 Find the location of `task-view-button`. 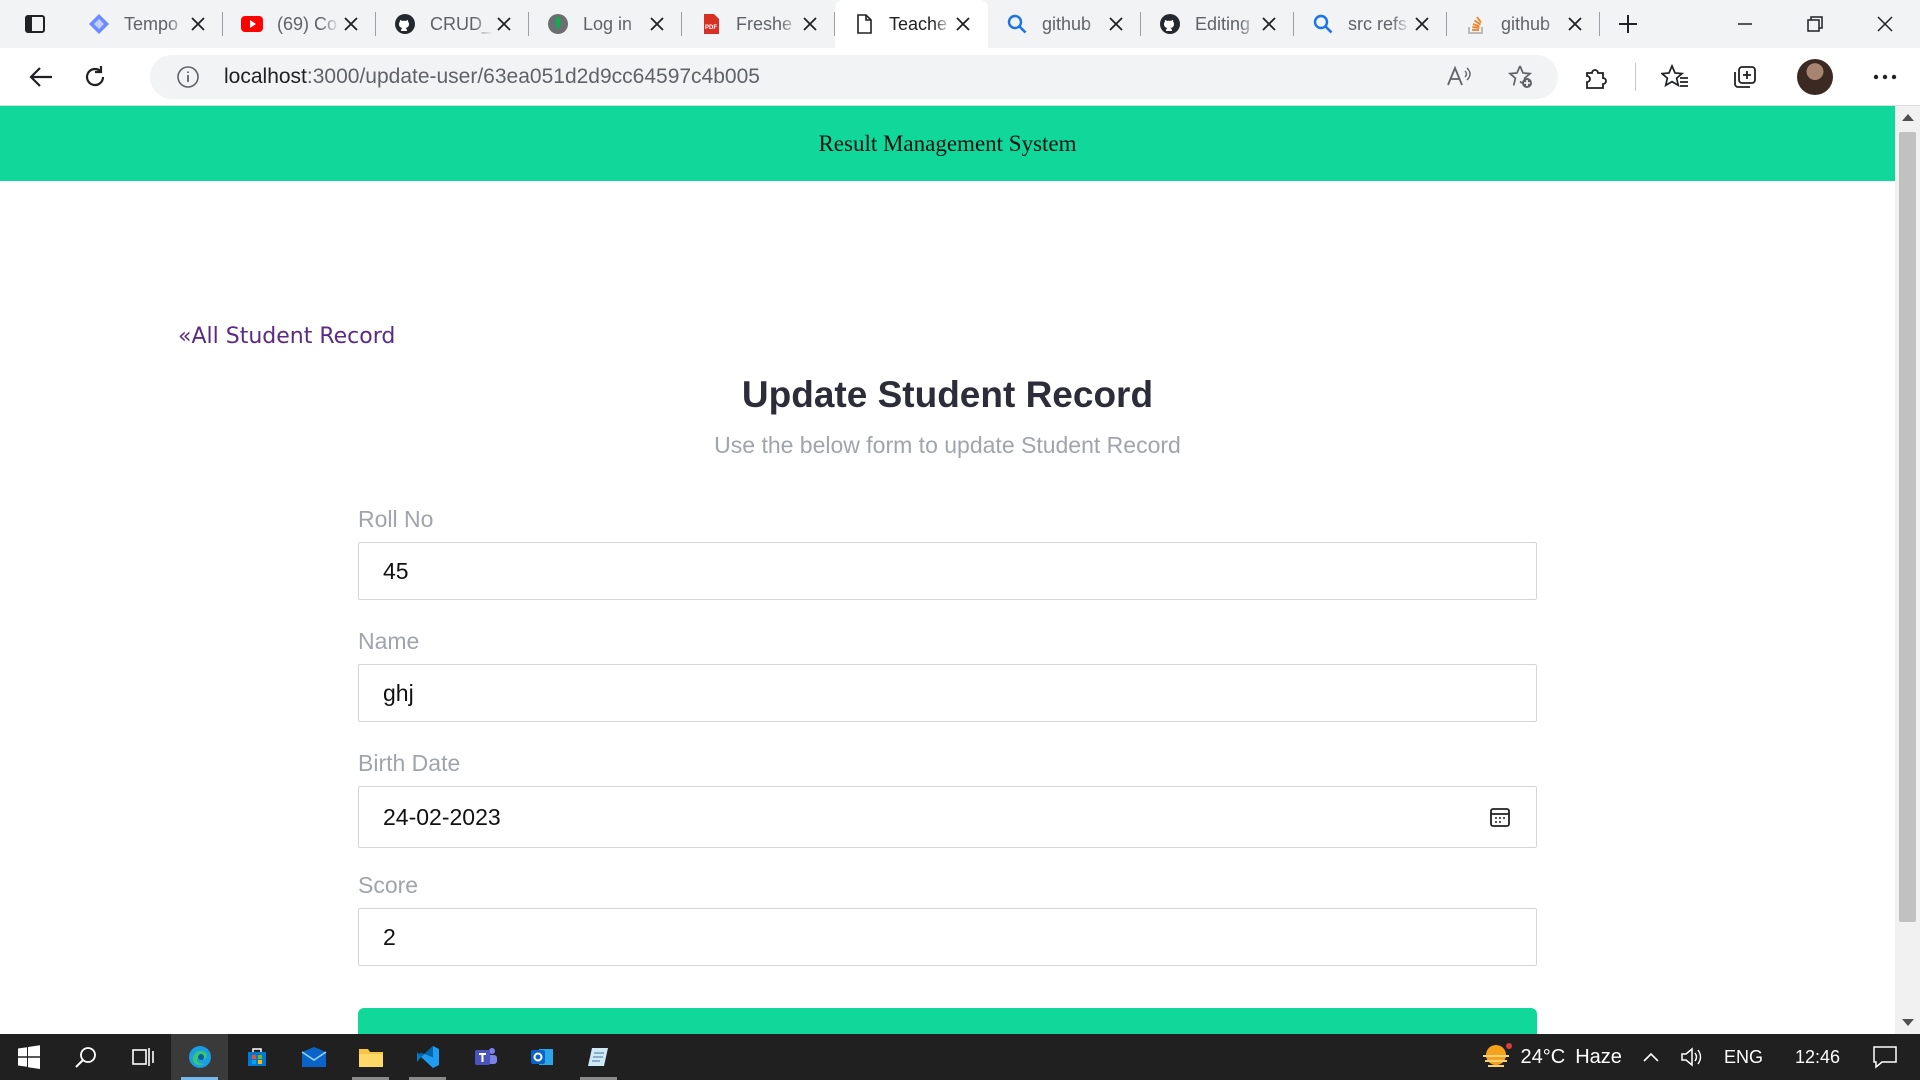

task-view-button is located at coordinates (142, 1057).